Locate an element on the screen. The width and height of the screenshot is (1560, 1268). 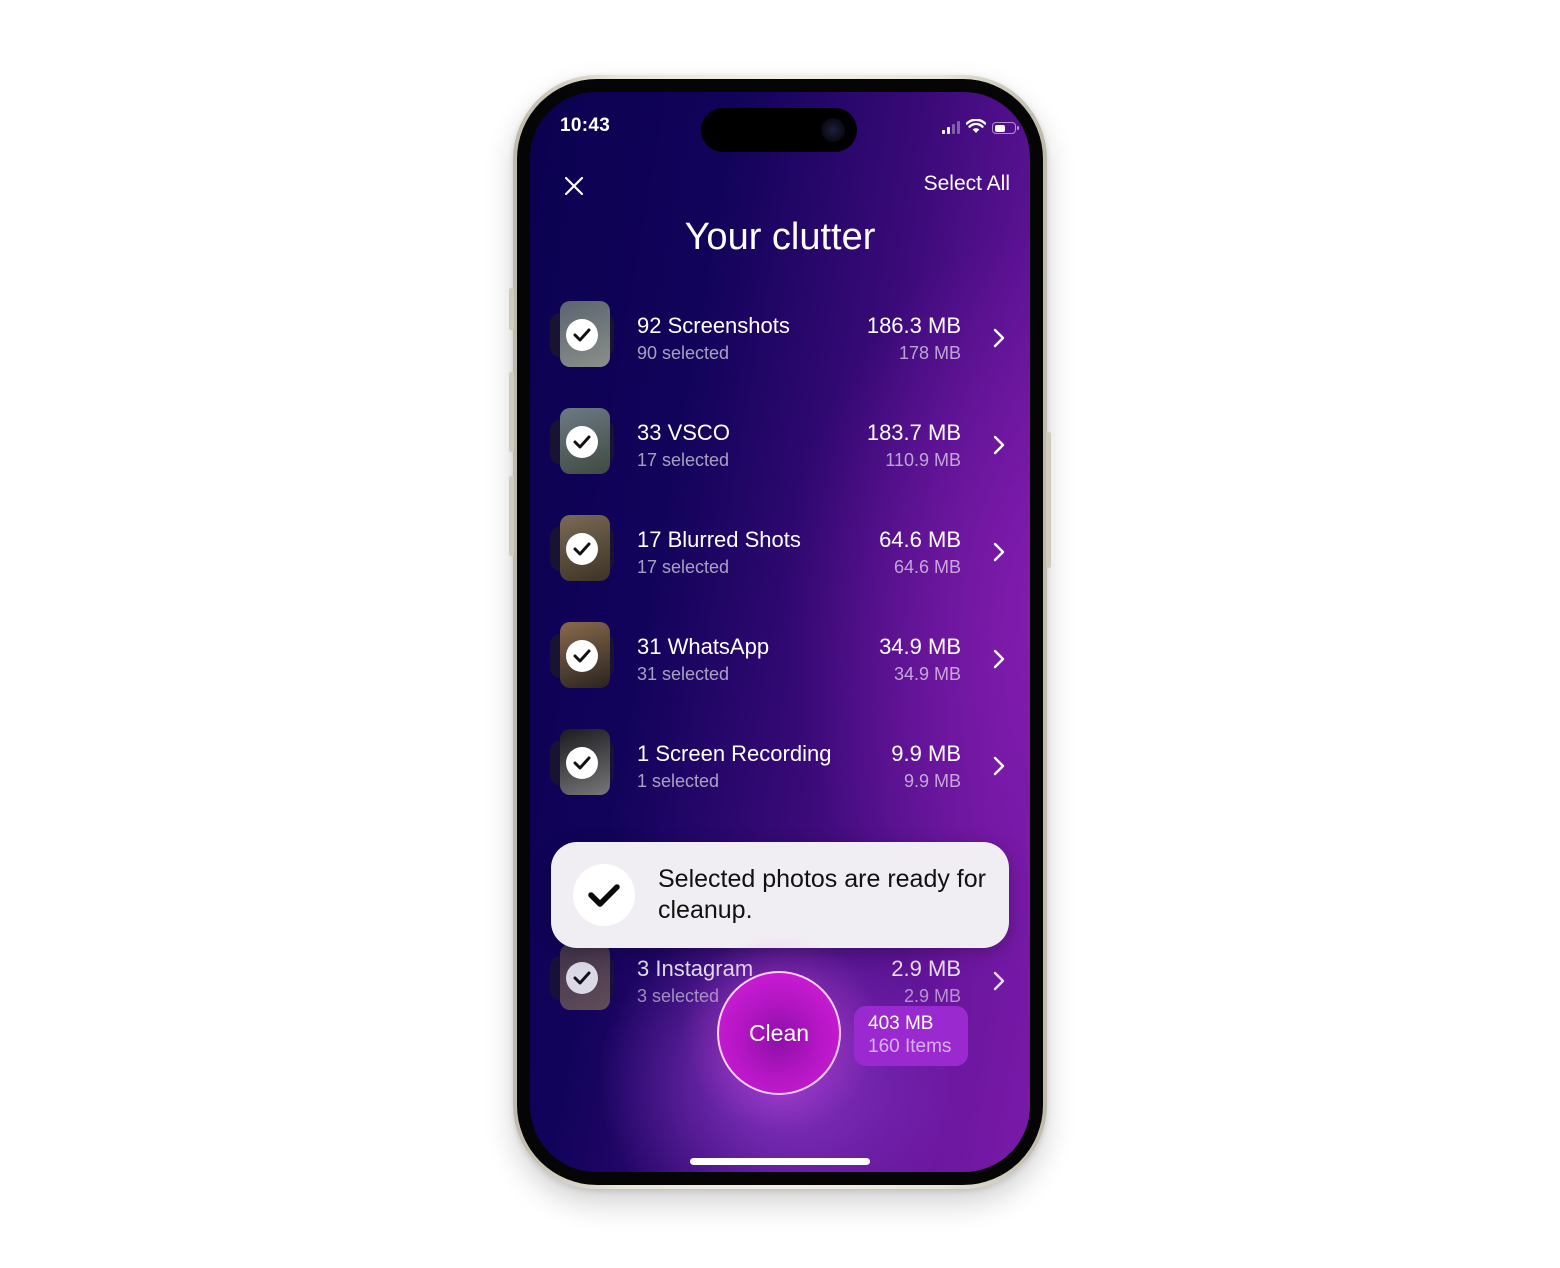
category-size: 183.7 MB is located at coordinates (913, 432).